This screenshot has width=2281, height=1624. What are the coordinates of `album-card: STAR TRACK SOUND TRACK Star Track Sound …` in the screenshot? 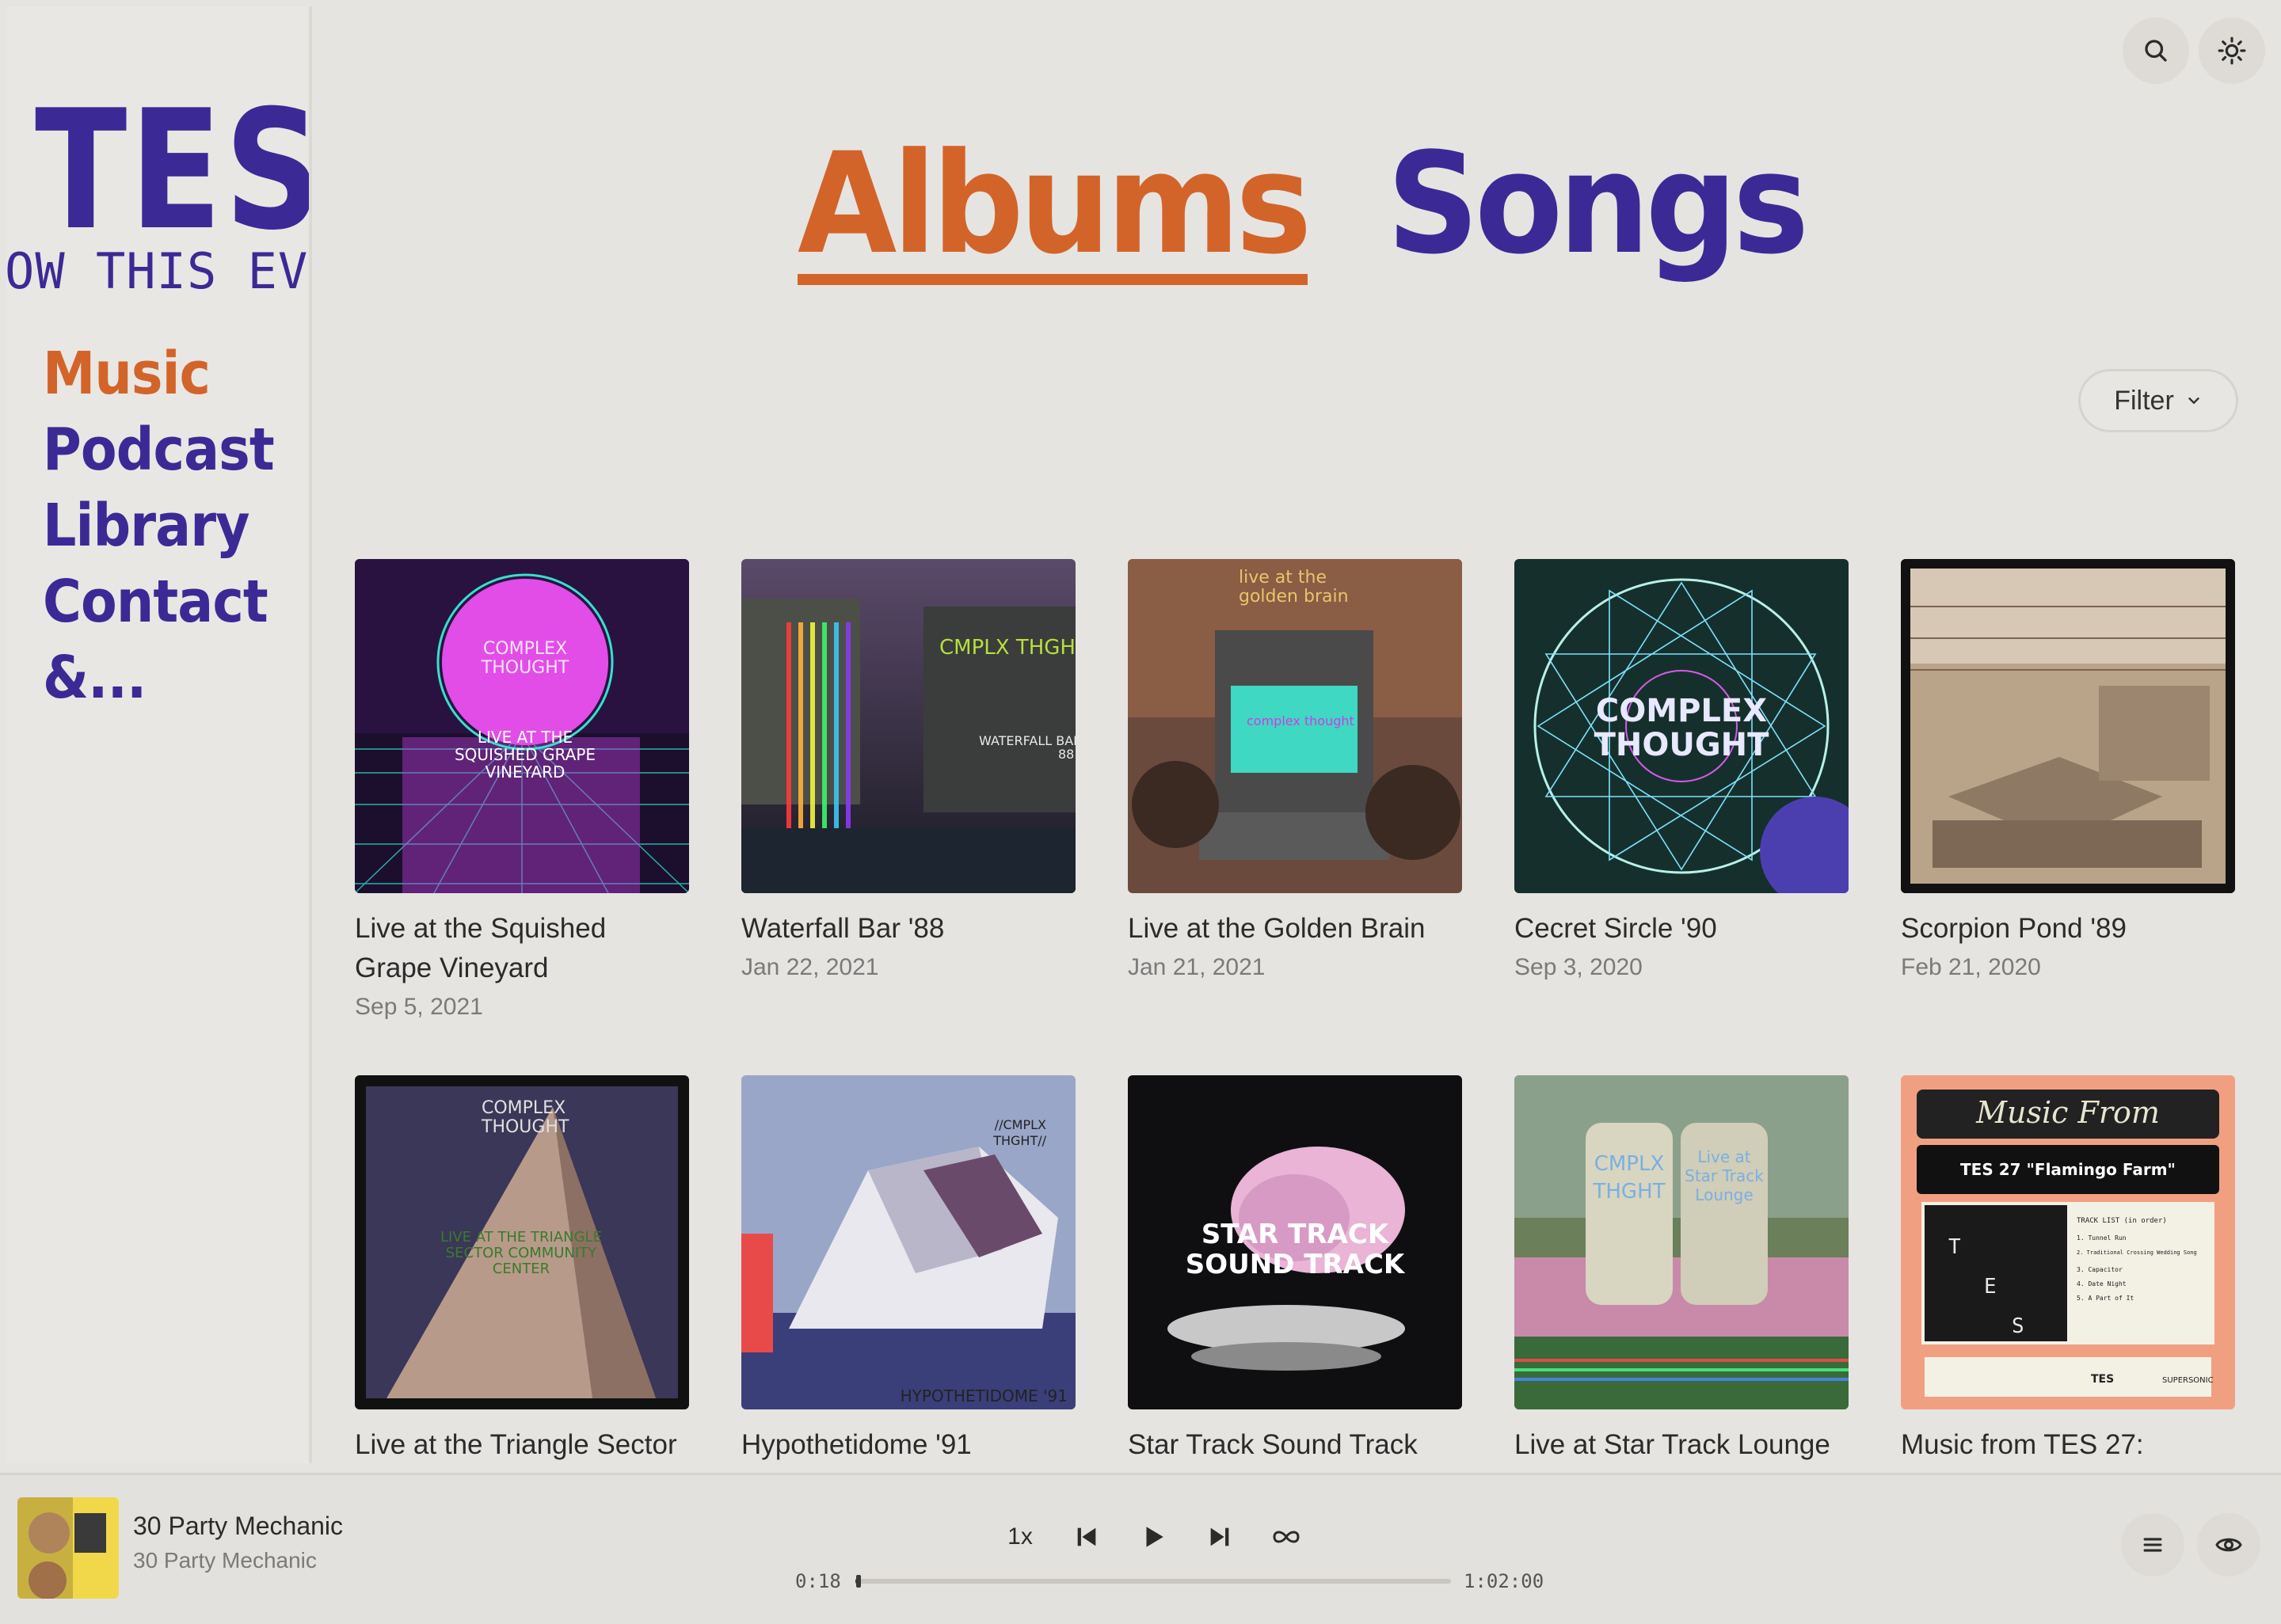 It's located at (1295, 1270).